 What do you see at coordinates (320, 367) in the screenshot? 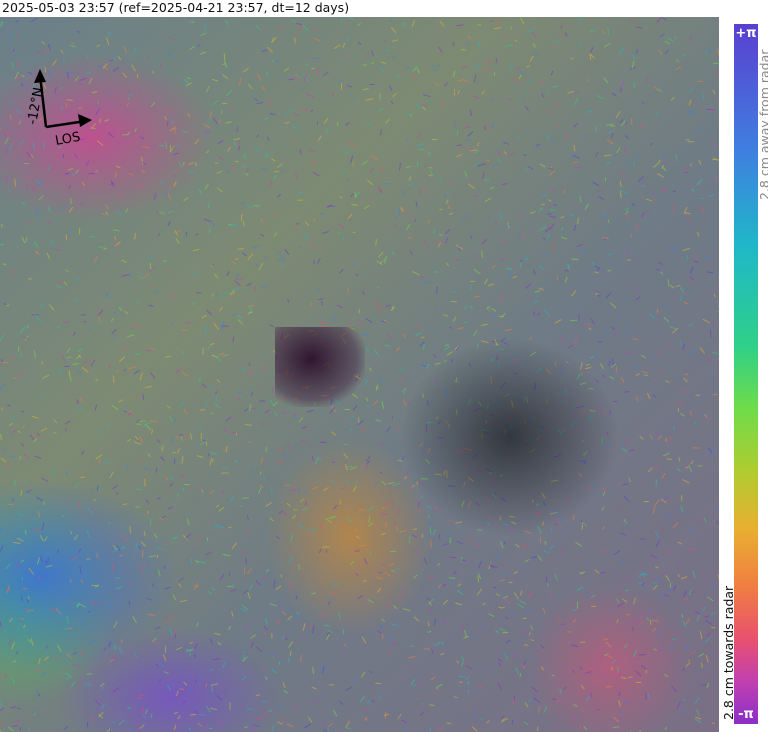
I see `volcanic-crater` at bounding box center [320, 367].